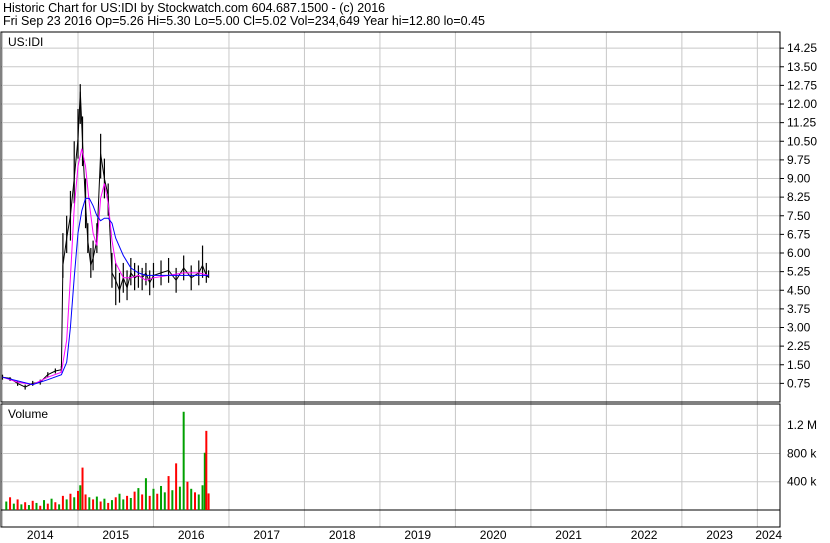  Describe the element at coordinates (799, 328) in the screenshot. I see `price-tick-label: 3.00` at that location.